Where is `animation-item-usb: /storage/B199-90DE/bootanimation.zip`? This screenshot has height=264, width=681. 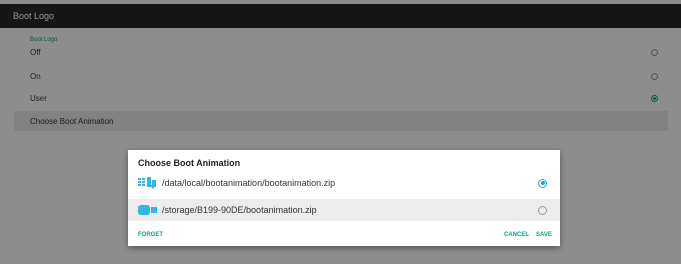 animation-item-usb: /storage/B199-90DE/bootanimation.zip is located at coordinates (344, 210).